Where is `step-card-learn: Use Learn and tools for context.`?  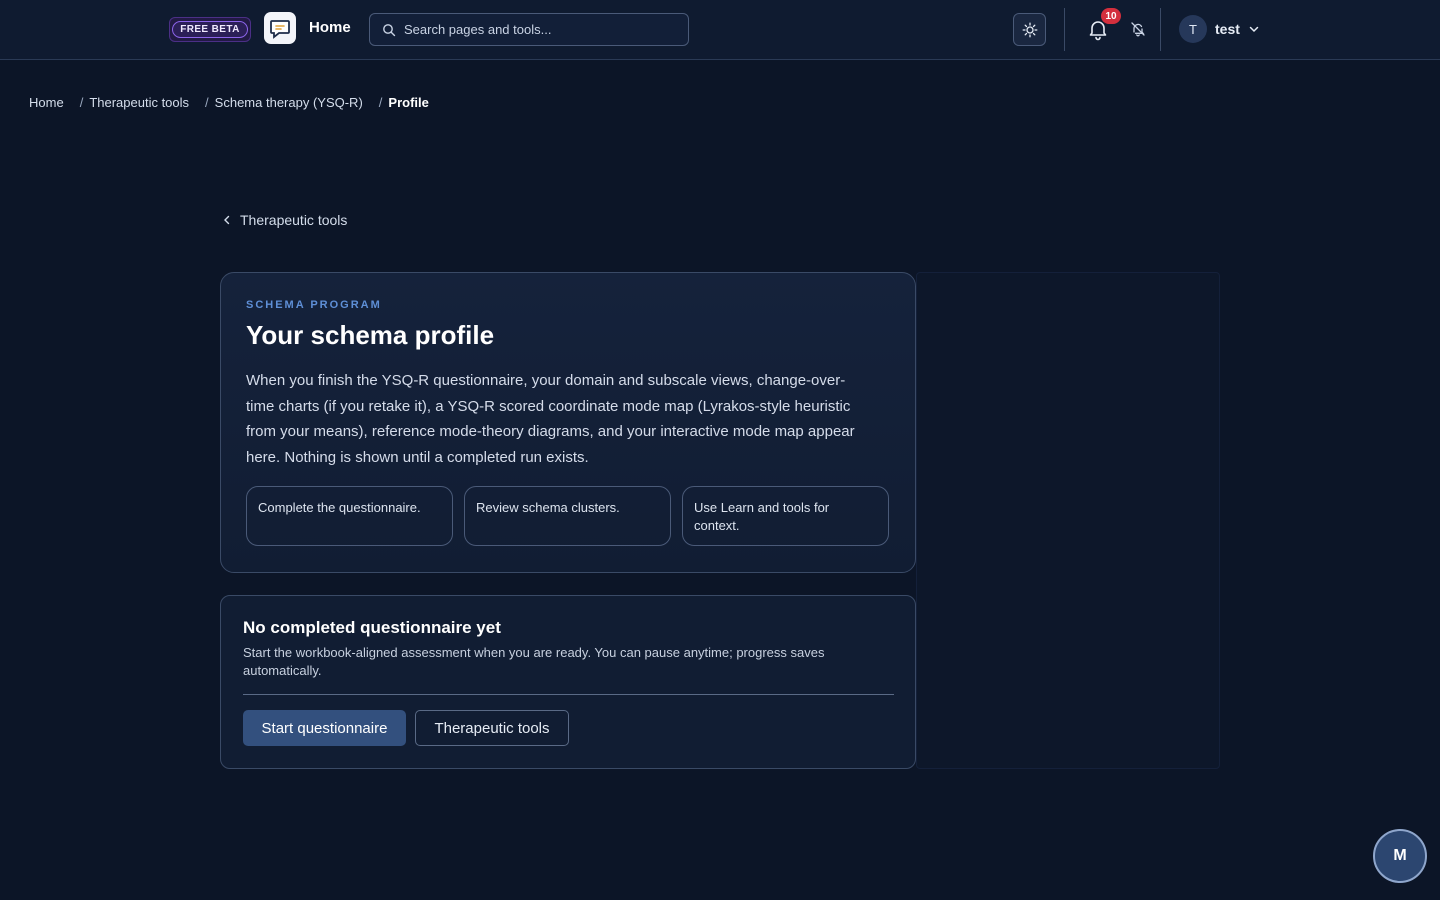 step-card-learn: Use Learn and tools for context. is located at coordinates (785, 516).